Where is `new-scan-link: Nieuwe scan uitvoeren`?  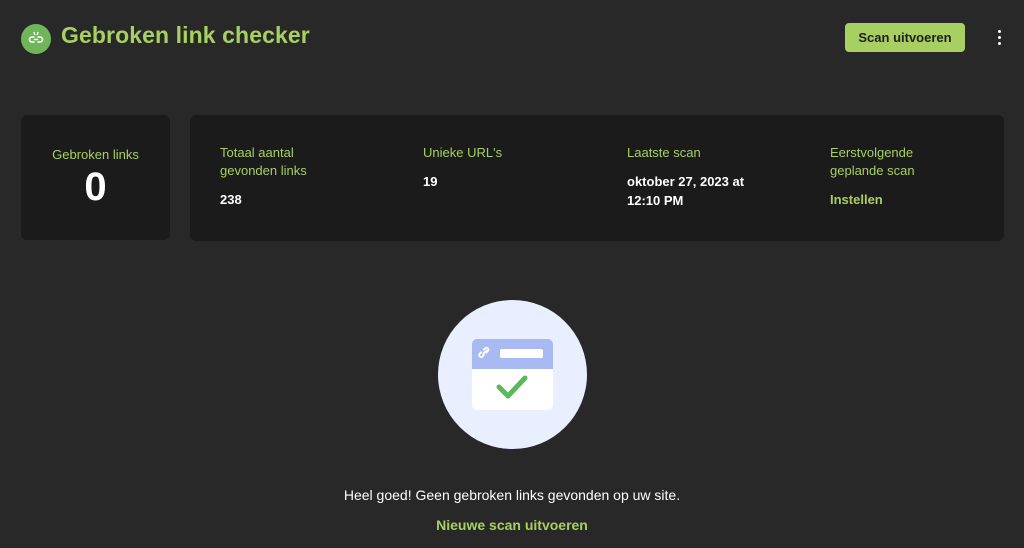
new-scan-link: Nieuwe scan uitvoeren is located at coordinates (512, 525).